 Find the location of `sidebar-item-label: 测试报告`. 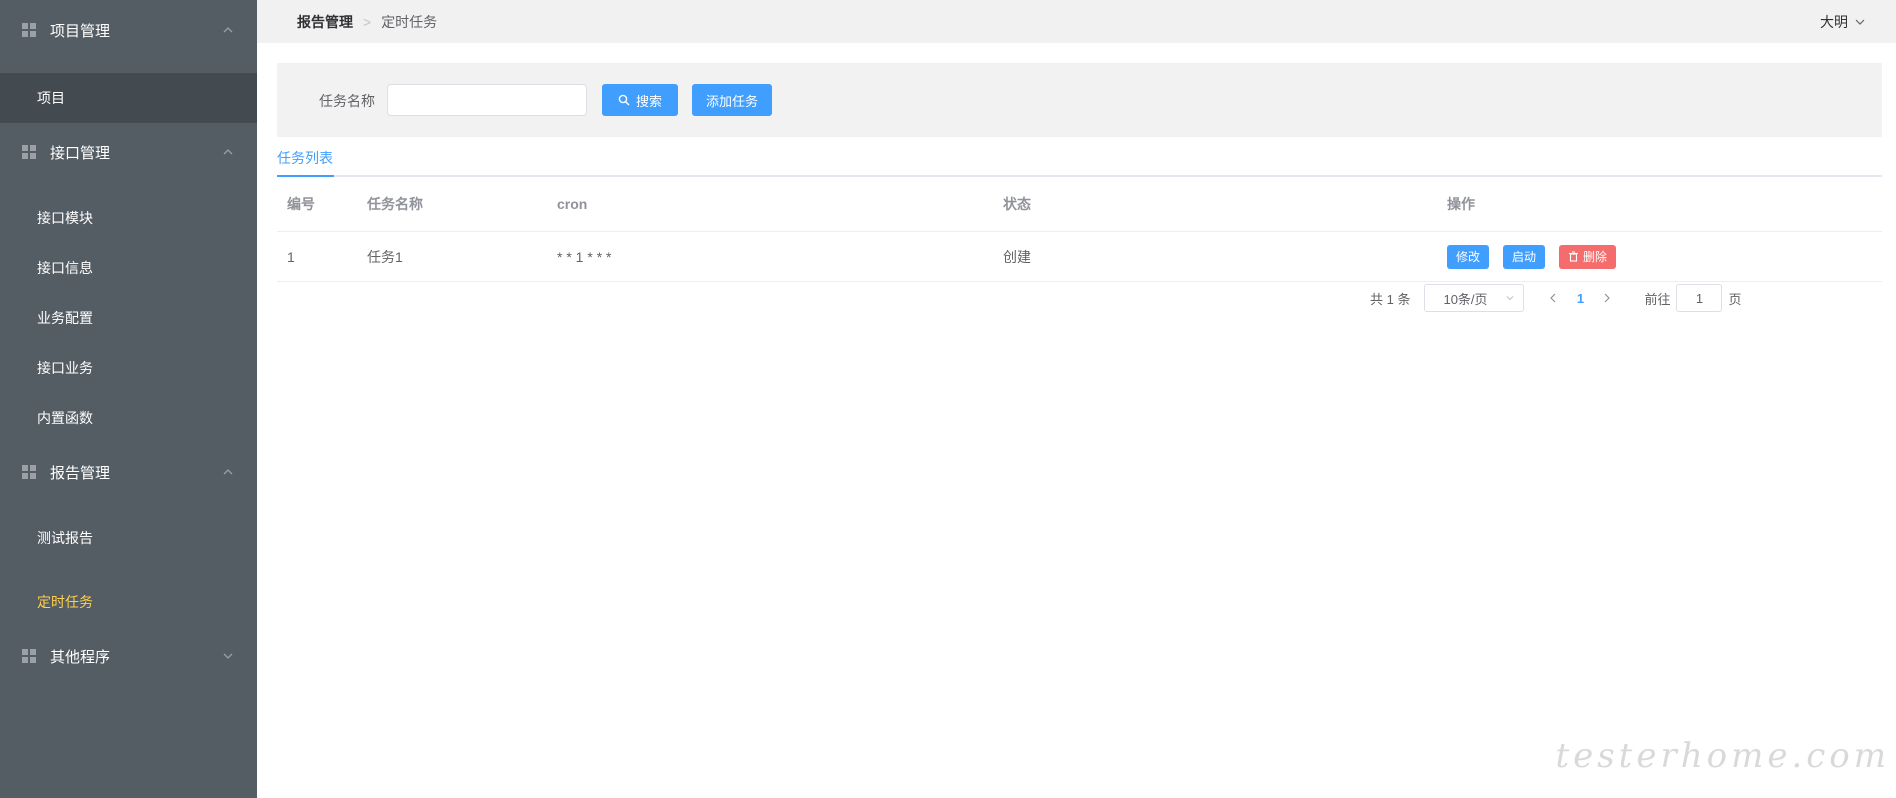

sidebar-item-label: 测试报告 is located at coordinates (65, 538).